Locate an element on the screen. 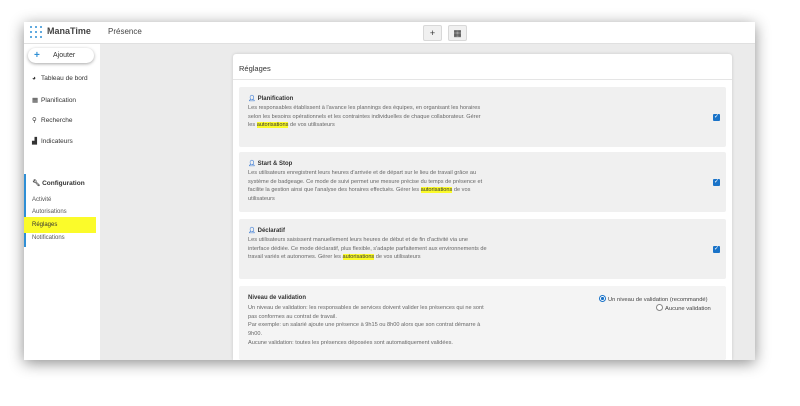  declaratif-checkbox: ✓ is located at coordinates (716, 249).